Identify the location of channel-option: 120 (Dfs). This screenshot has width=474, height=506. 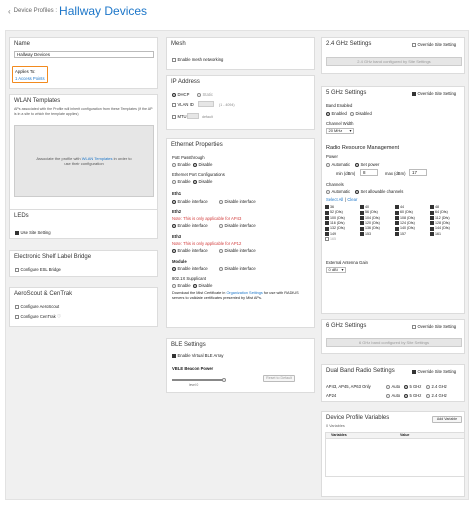
(377, 223).